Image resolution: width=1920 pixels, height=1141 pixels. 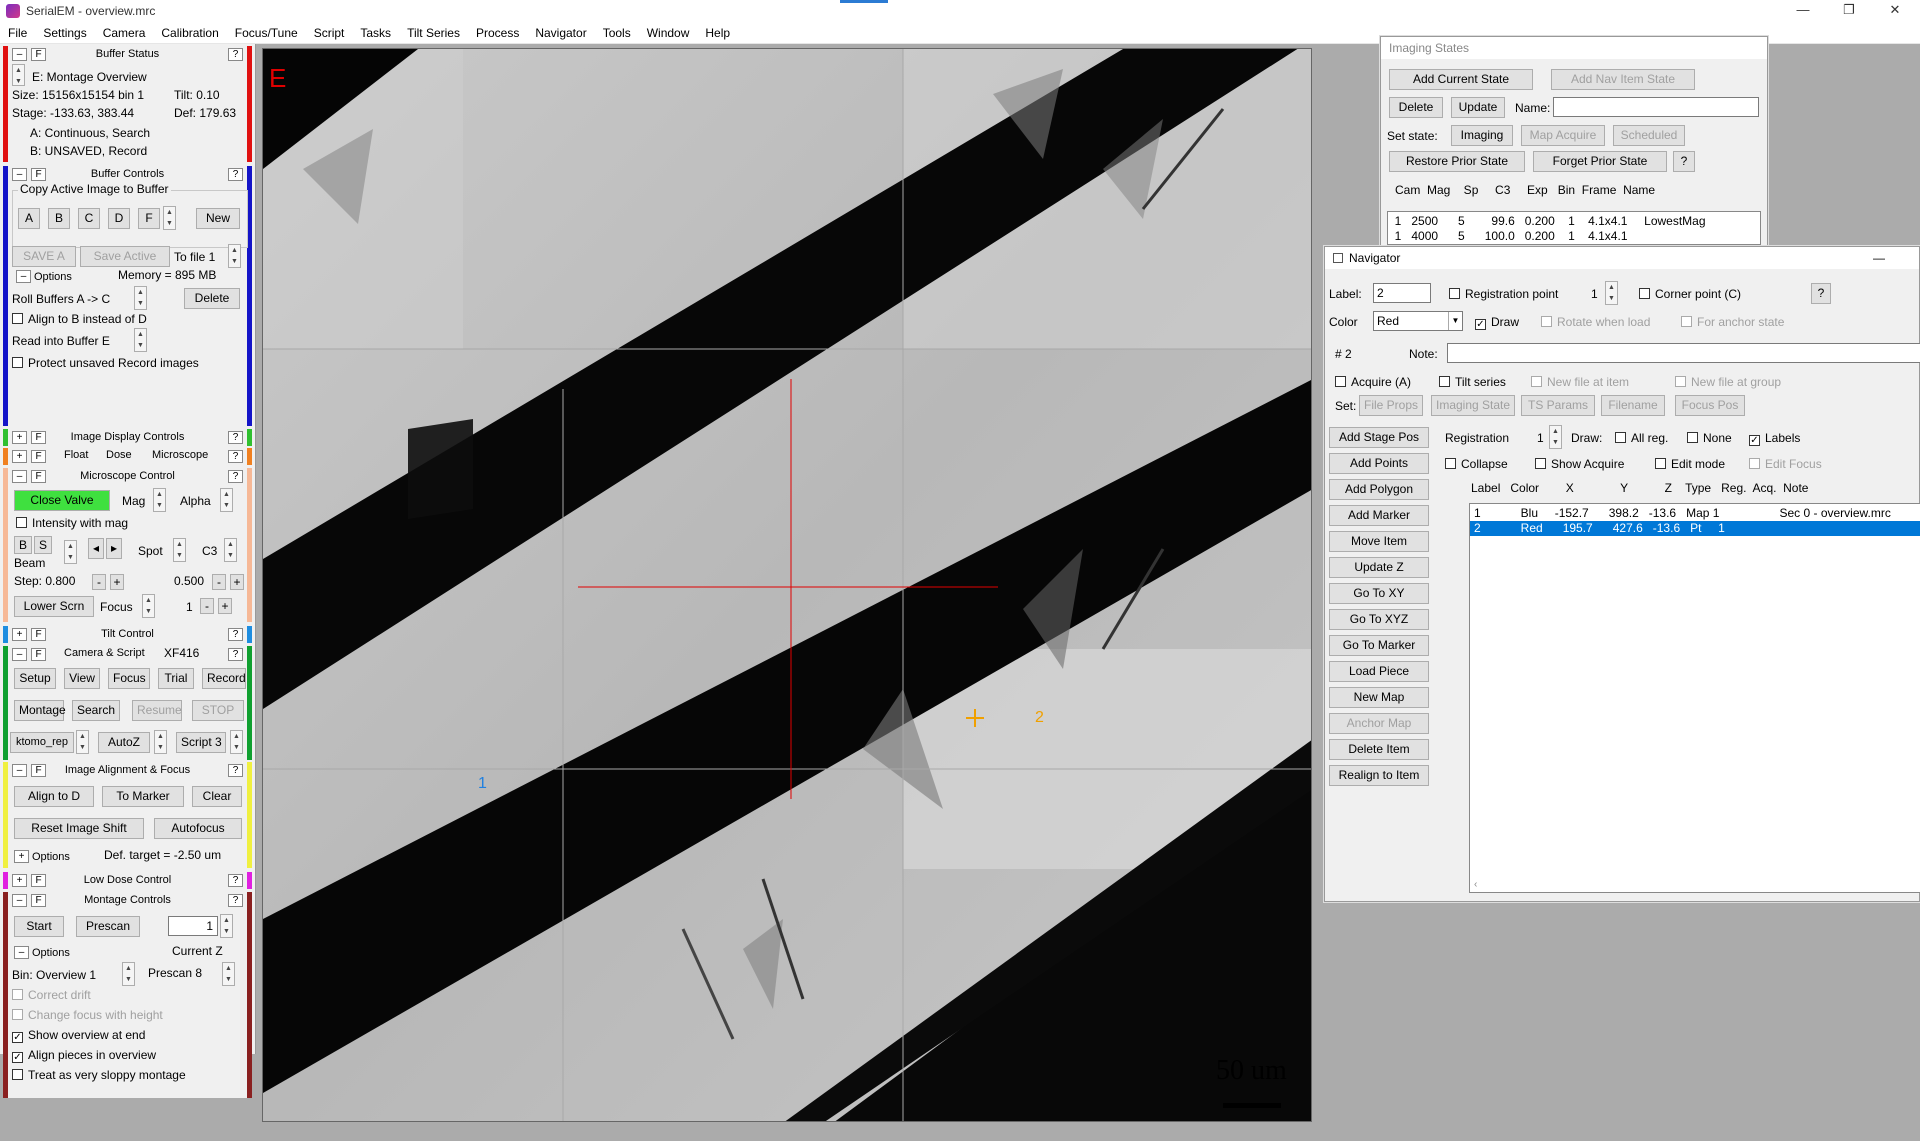 What do you see at coordinates (198, 828) in the screenshot?
I see `autofocus-button: Autofocus` at bounding box center [198, 828].